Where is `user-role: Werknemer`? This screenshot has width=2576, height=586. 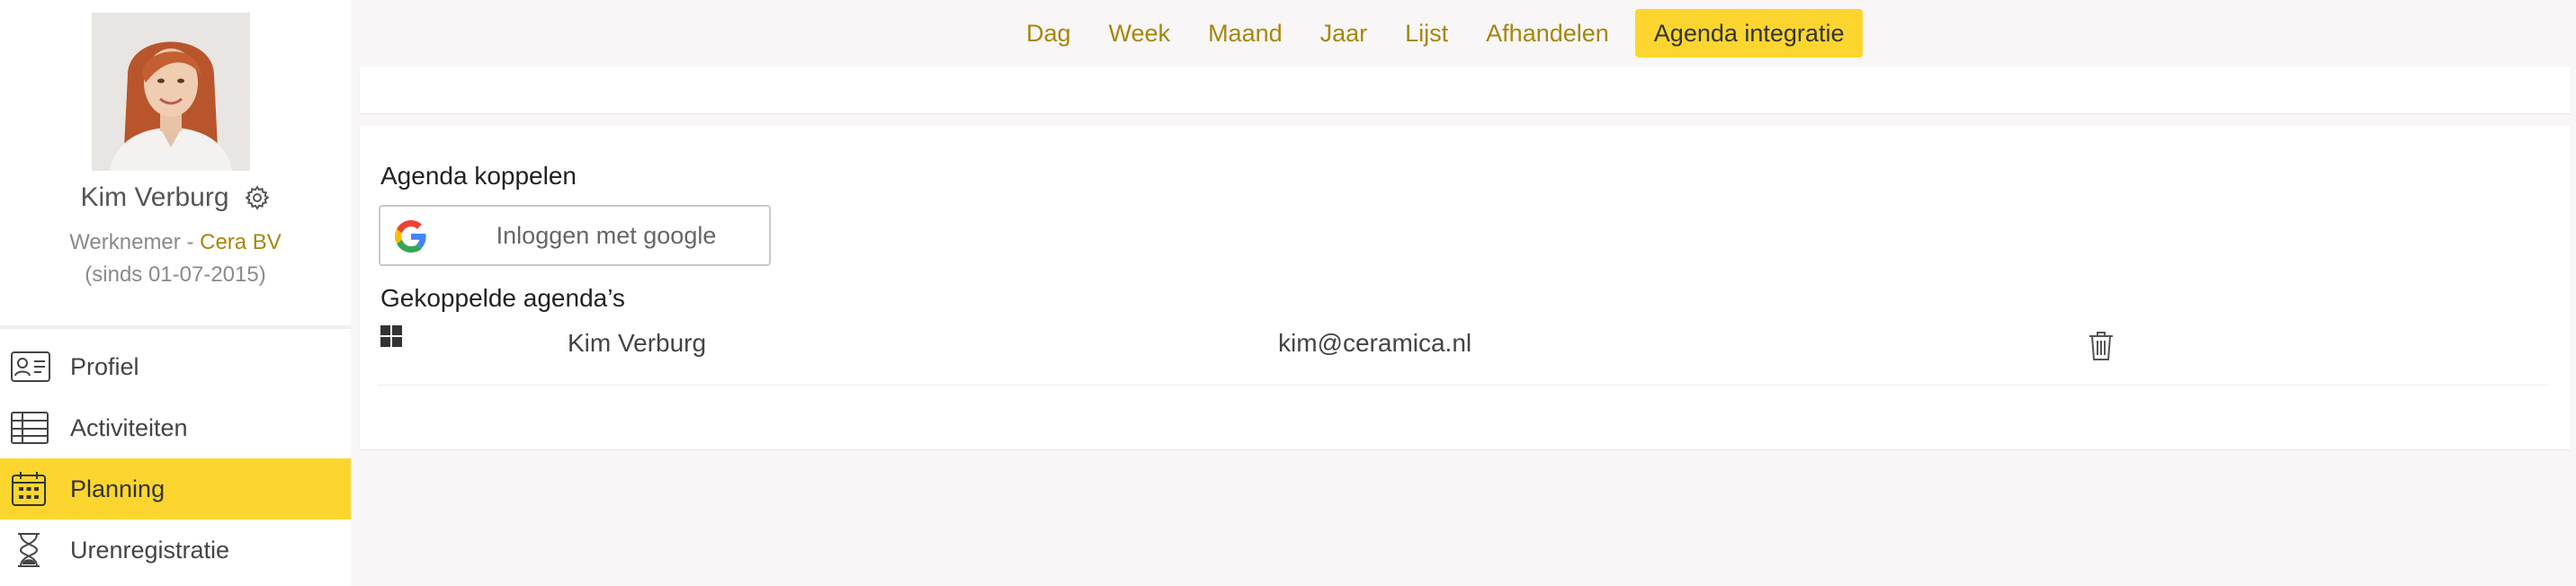
user-role: Werknemer is located at coordinates (125, 242).